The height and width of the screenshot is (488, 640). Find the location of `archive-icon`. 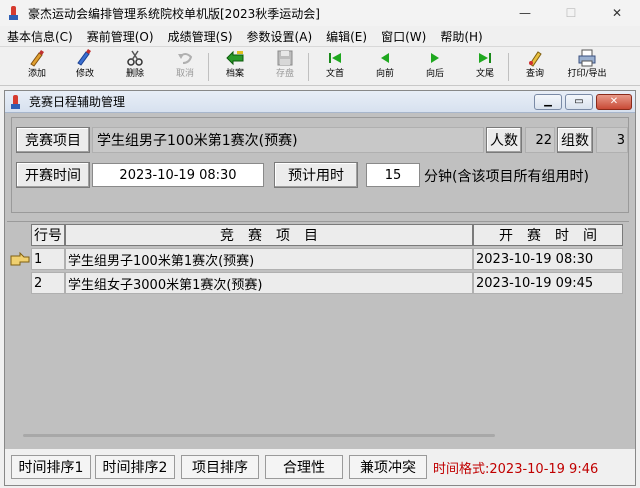

archive-icon is located at coordinates (235, 58).